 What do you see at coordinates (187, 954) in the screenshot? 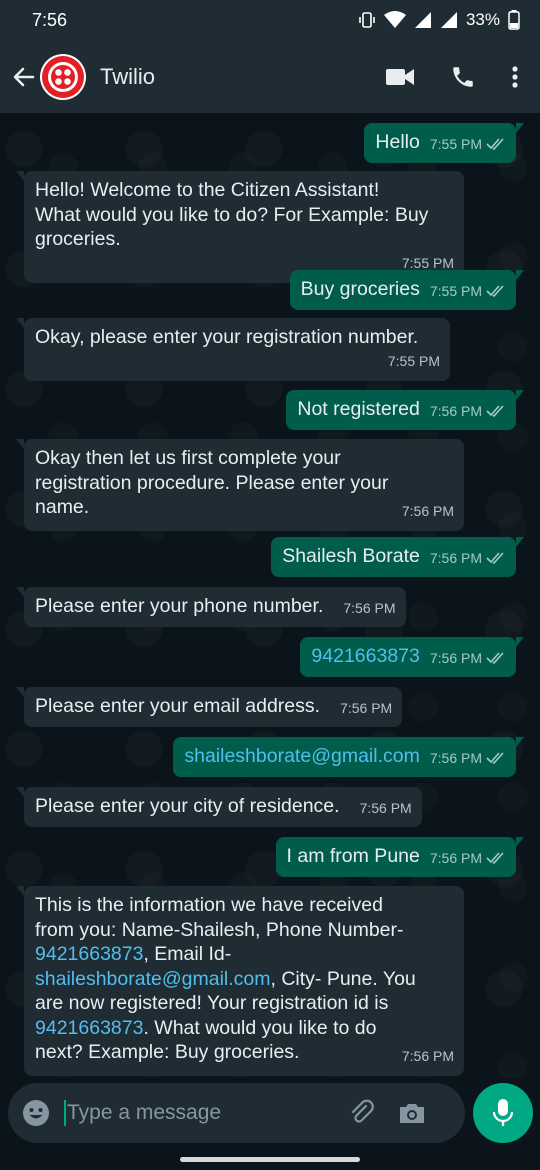
I see `message-text: , Email Id-` at bounding box center [187, 954].